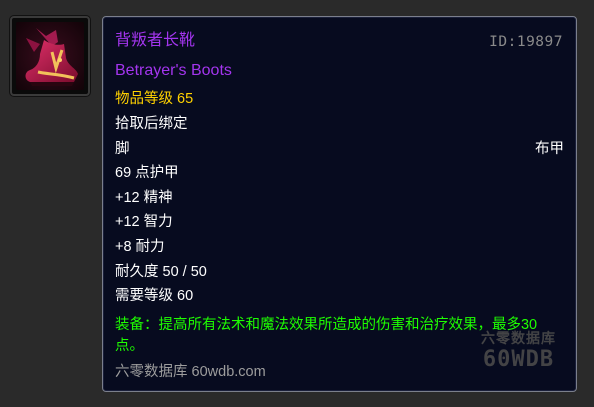 The width and height of the screenshot is (594, 407). I want to click on item-name-cn: 背叛者长靴, so click(155, 41).